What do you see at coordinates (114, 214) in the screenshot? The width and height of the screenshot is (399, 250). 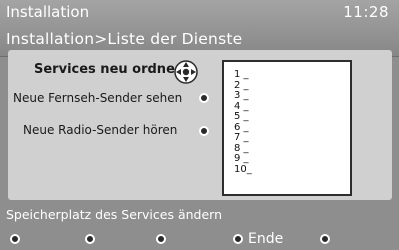 I see `hint-text: Speicherplatz des Services ändern` at bounding box center [114, 214].